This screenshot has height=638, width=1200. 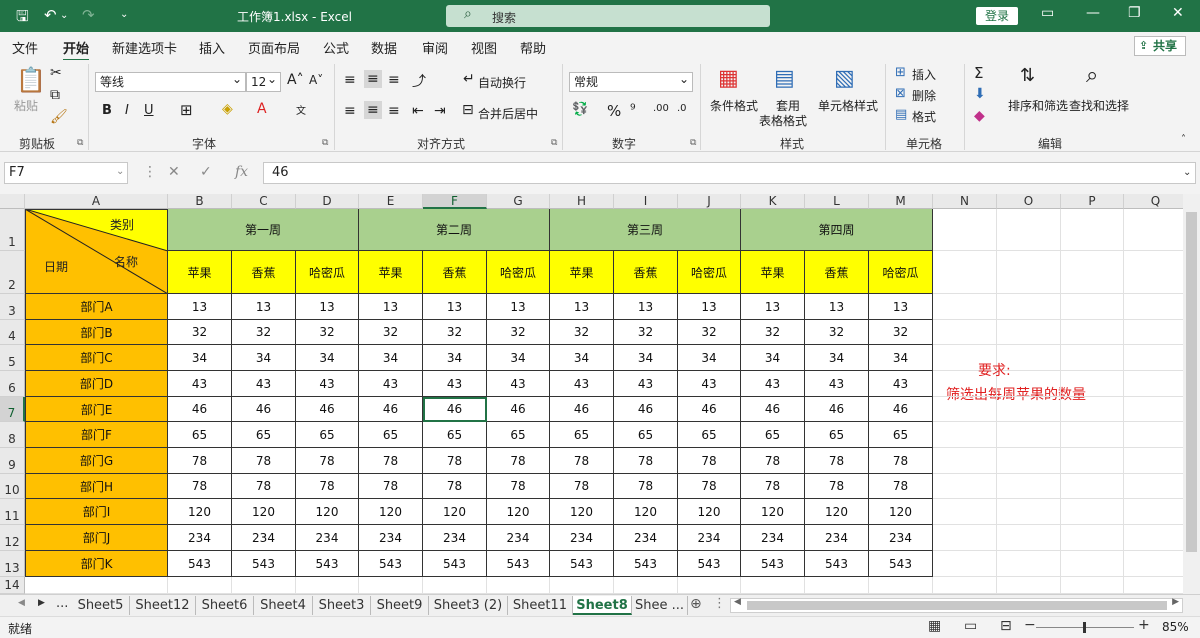 I want to click on format-painter-icon: 🖌, so click(x=59, y=117).